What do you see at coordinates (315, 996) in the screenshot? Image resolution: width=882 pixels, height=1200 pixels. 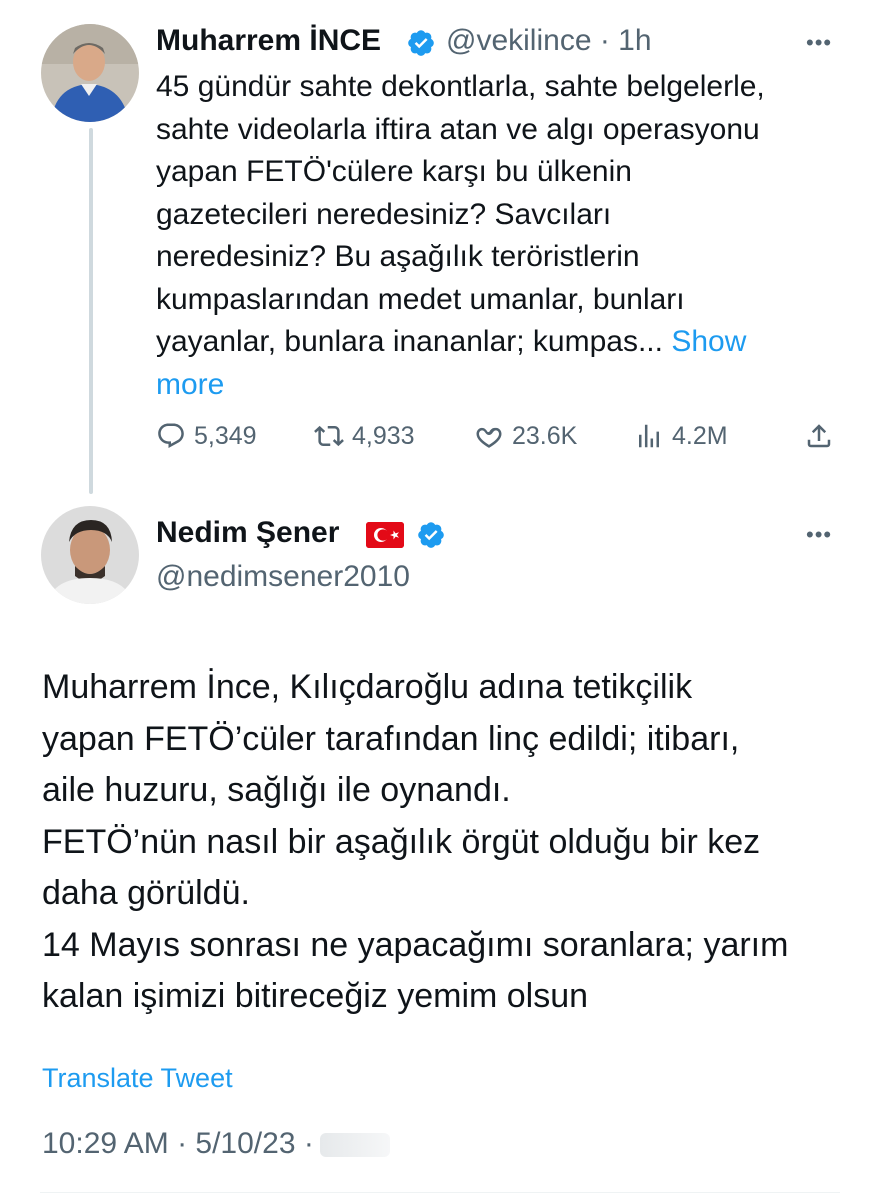 I see `tweet-text-line: kalan işimizi bitireceğiz yemim olsun` at bounding box center [315, 996].